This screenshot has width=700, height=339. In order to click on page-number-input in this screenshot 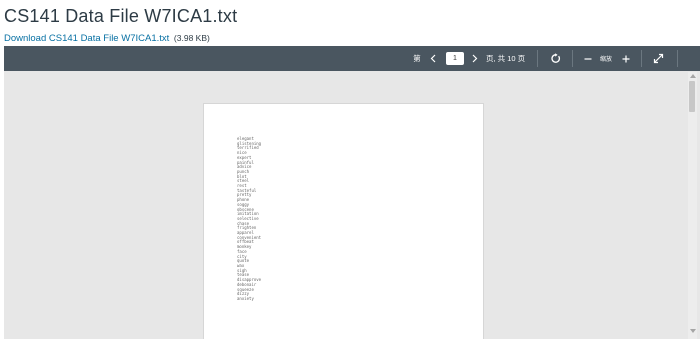, I will do `click(455, 58)`.